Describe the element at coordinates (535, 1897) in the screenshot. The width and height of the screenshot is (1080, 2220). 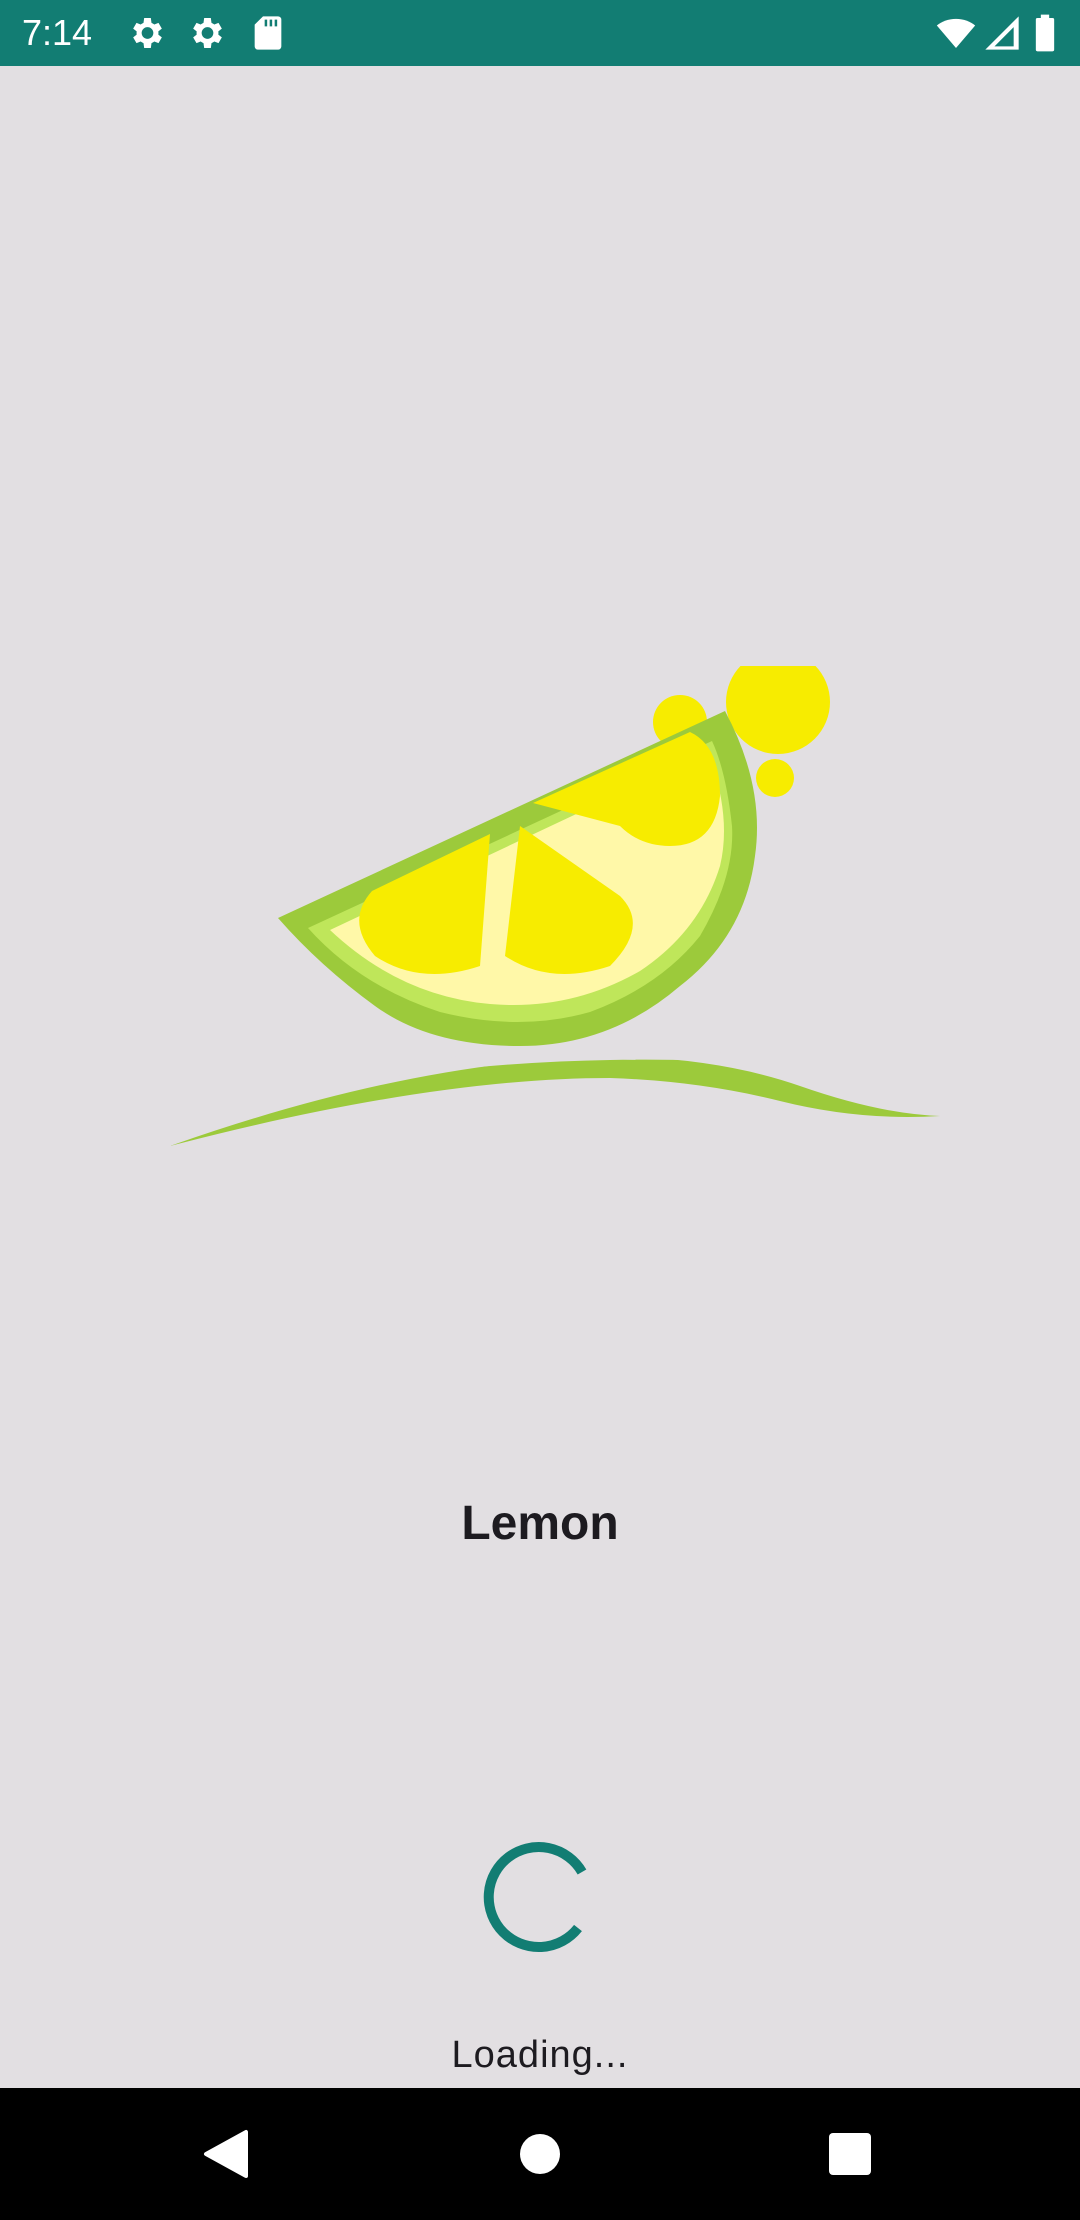
I see `loading-spinner` at that location.